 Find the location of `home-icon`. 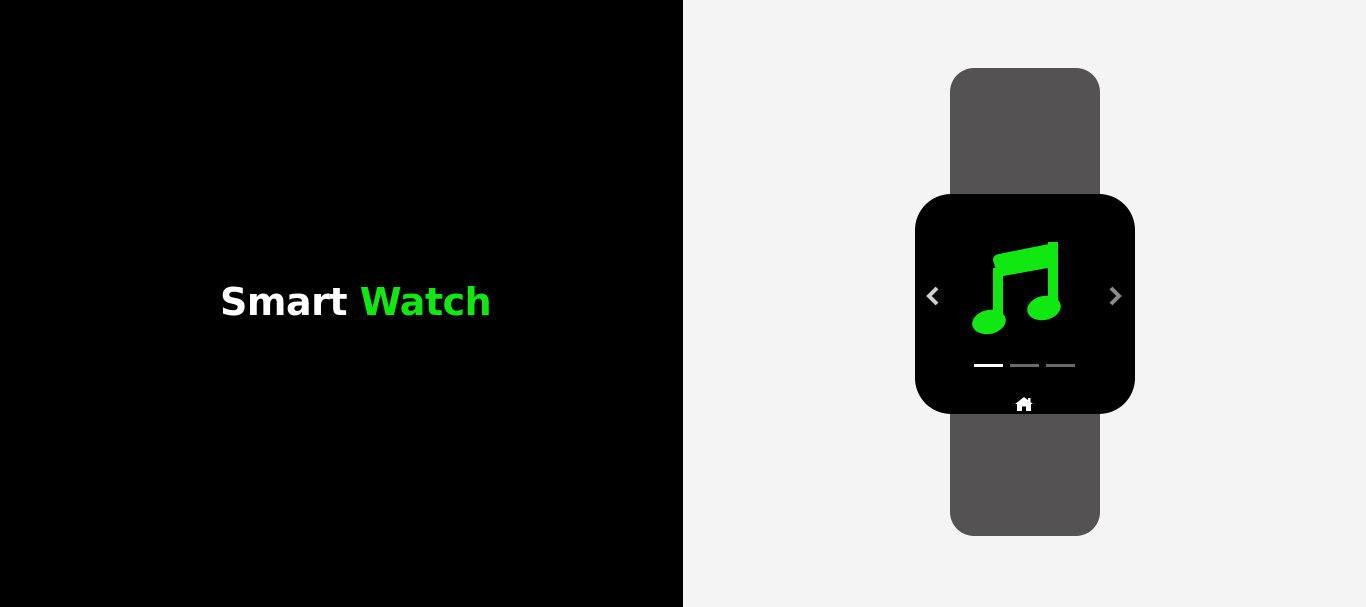

home-icon is located at coordinates (1024, 404).